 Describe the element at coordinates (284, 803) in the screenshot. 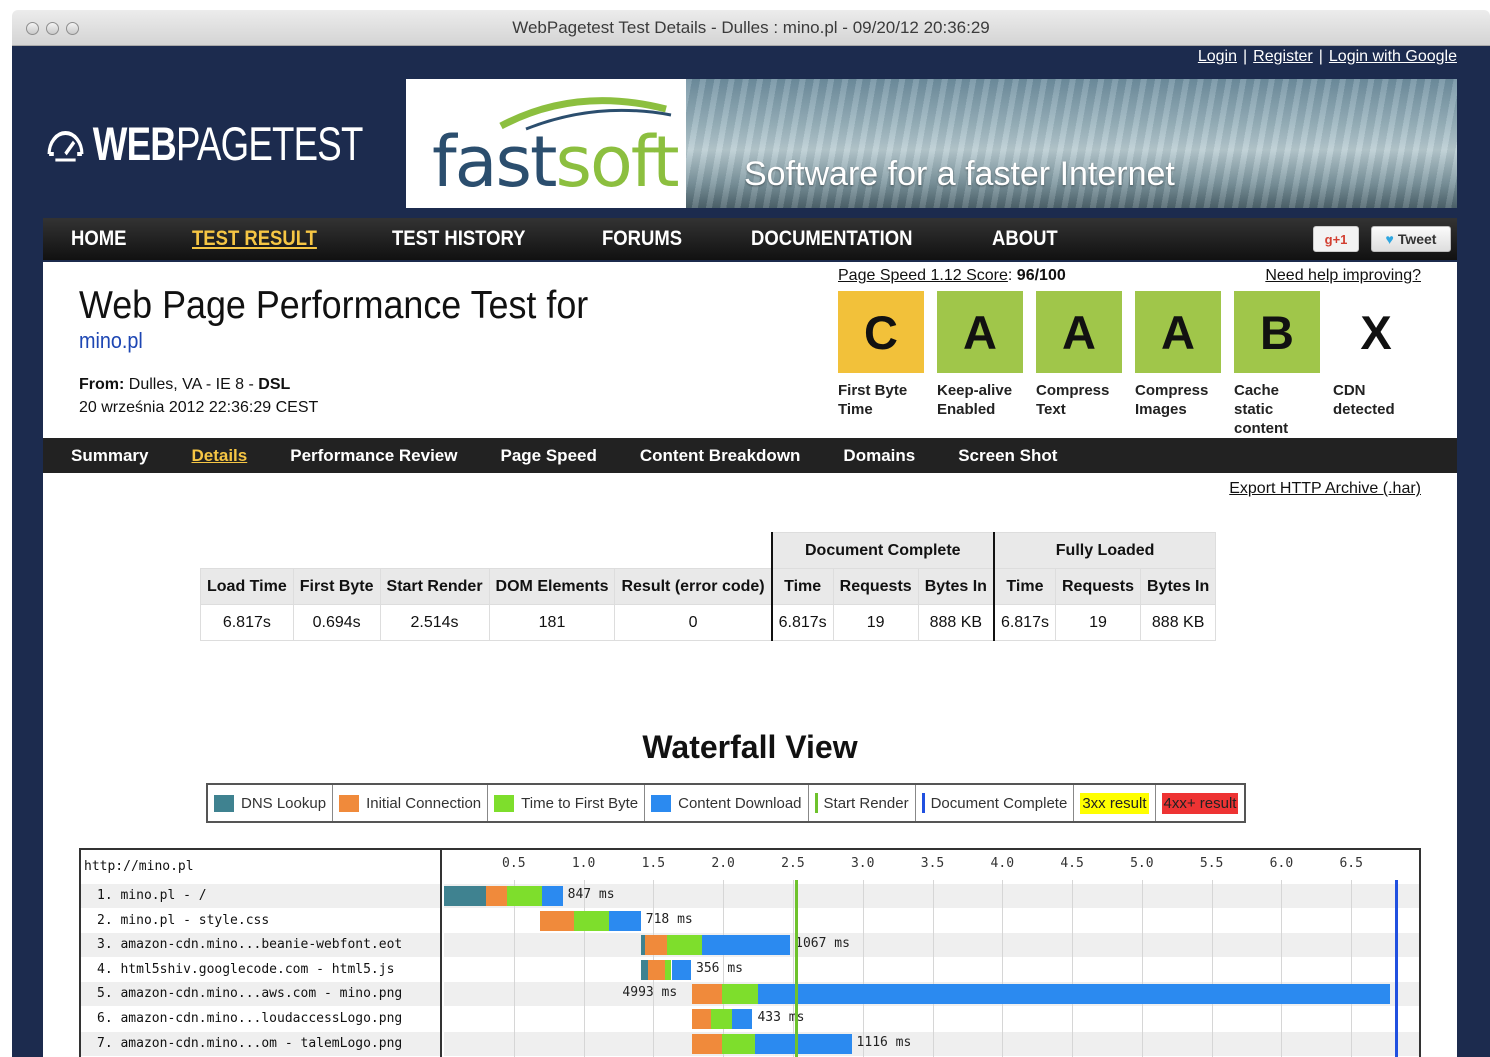

I see `legend-label: DNS Lookup` at that location.